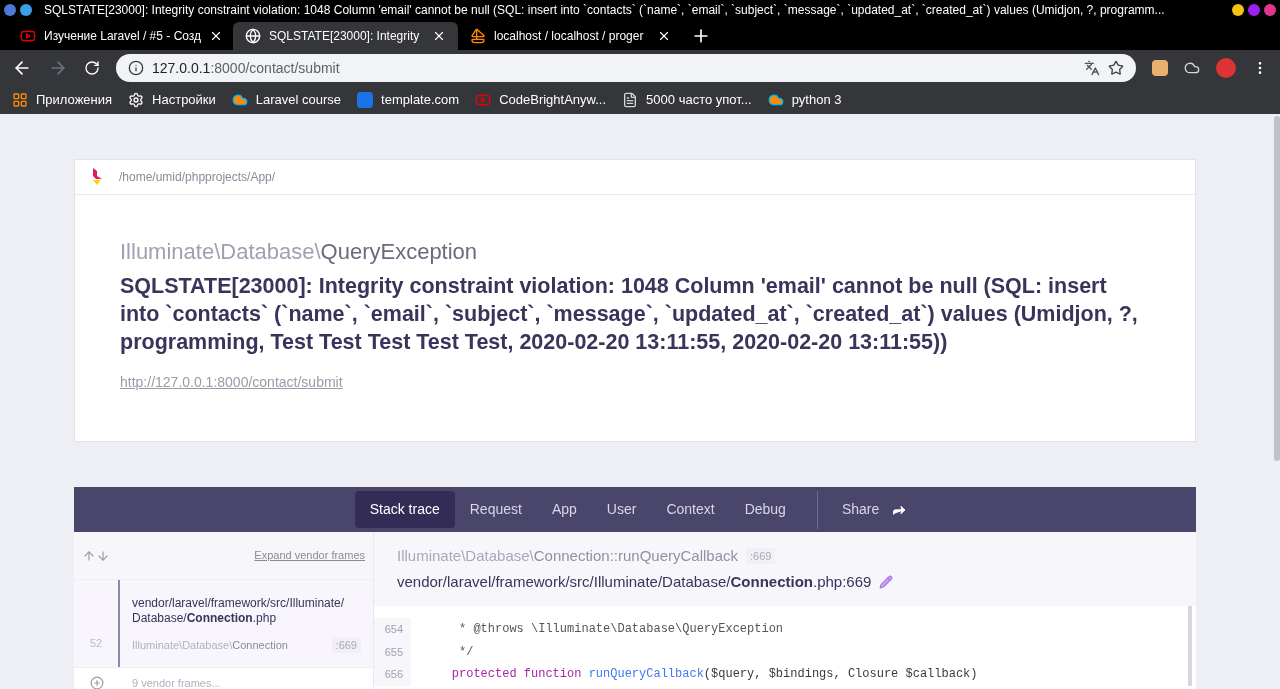  What do you see at coordinates (714, 674) in the screenshot?
I see `code-line: protected function runQueryCallback($query, $bindings, Closure $callback)` at bounding box center [714, 674].